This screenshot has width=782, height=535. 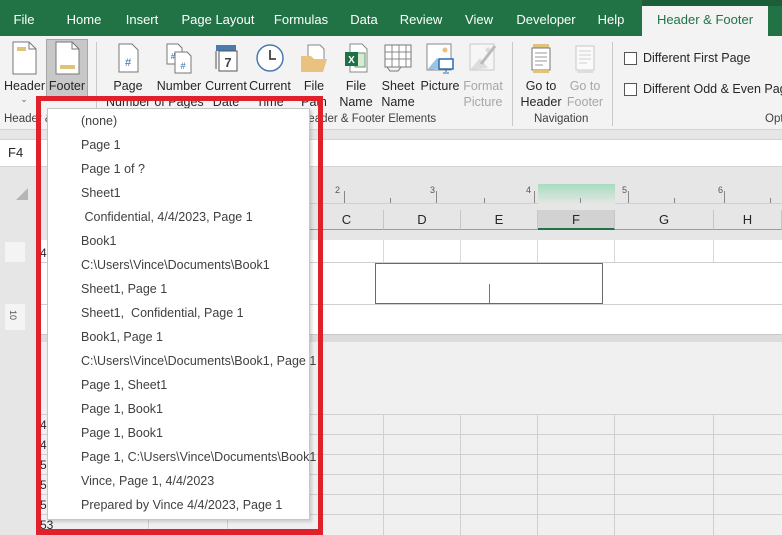 What do you see at coordinates (24, 18) in the screenshot?
I see `tab-file: File` at bounding box center [24, 18].